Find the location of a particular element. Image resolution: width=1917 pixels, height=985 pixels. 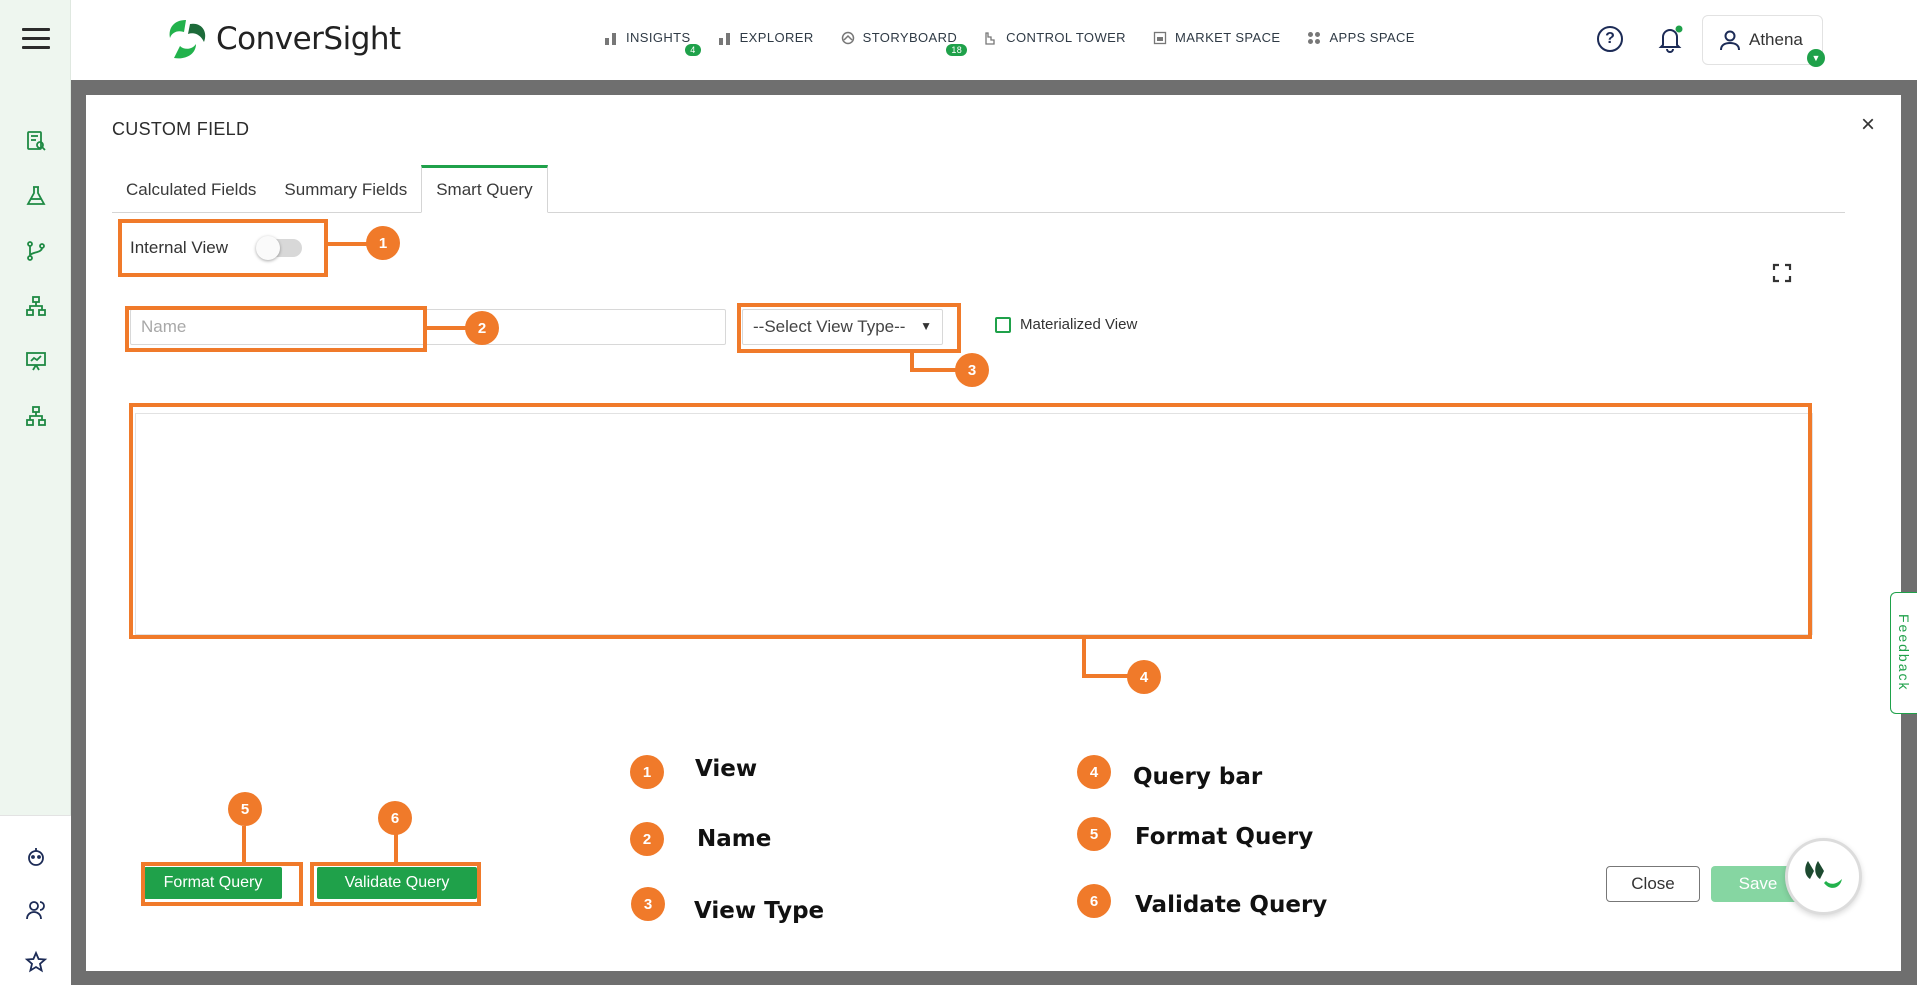

nav-storyboard: STORYBOARD 18 is located at coordinates (904, 43).